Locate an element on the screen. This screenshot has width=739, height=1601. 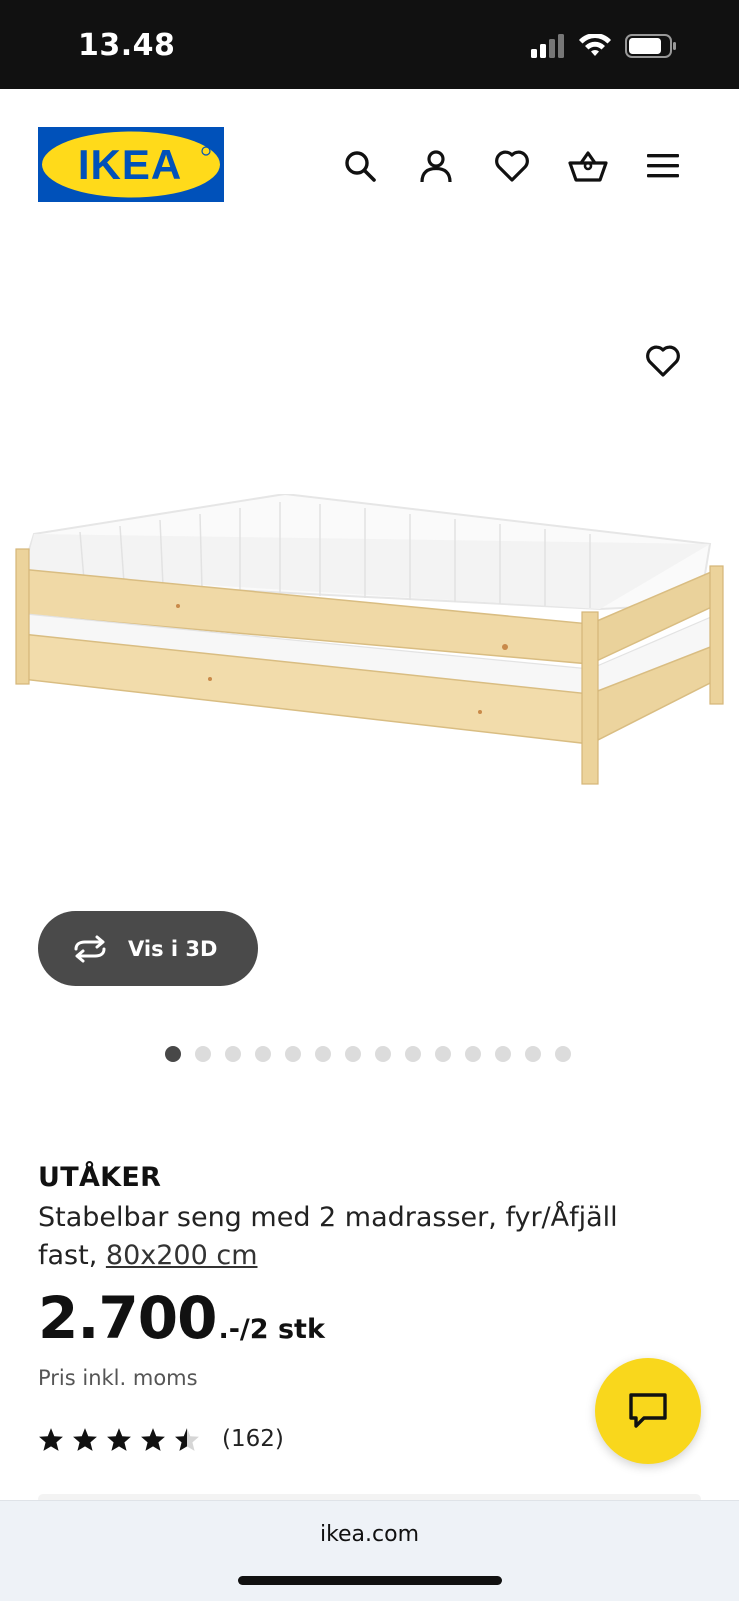
search-button is located at coordinates (360, 166).